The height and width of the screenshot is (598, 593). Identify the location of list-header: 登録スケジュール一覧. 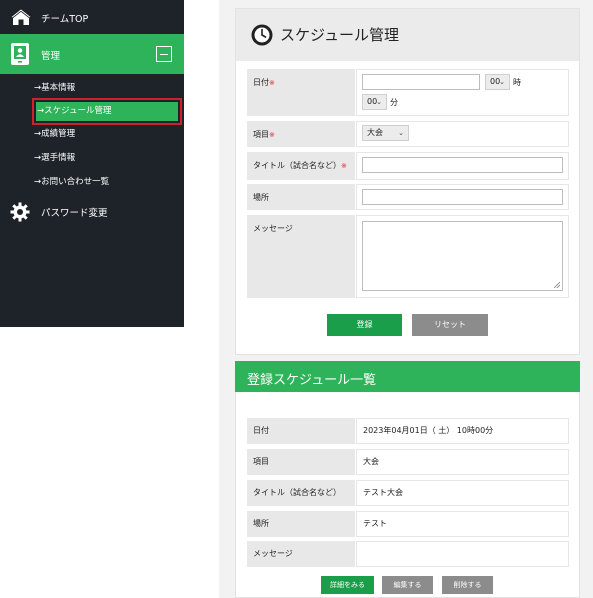
(407, 376).